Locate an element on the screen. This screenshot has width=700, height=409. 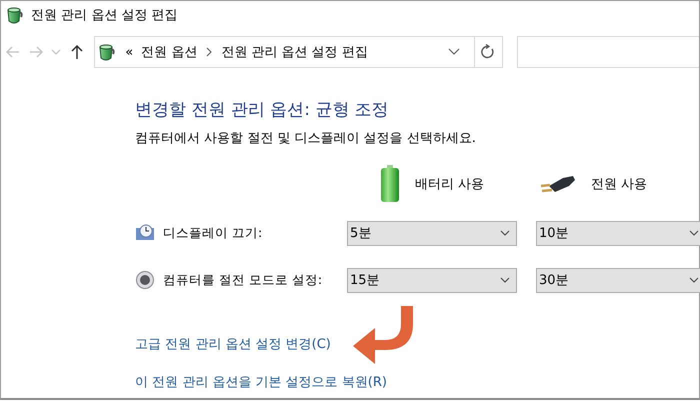
clock-monitor-icon is located at coordinates (145, 233).